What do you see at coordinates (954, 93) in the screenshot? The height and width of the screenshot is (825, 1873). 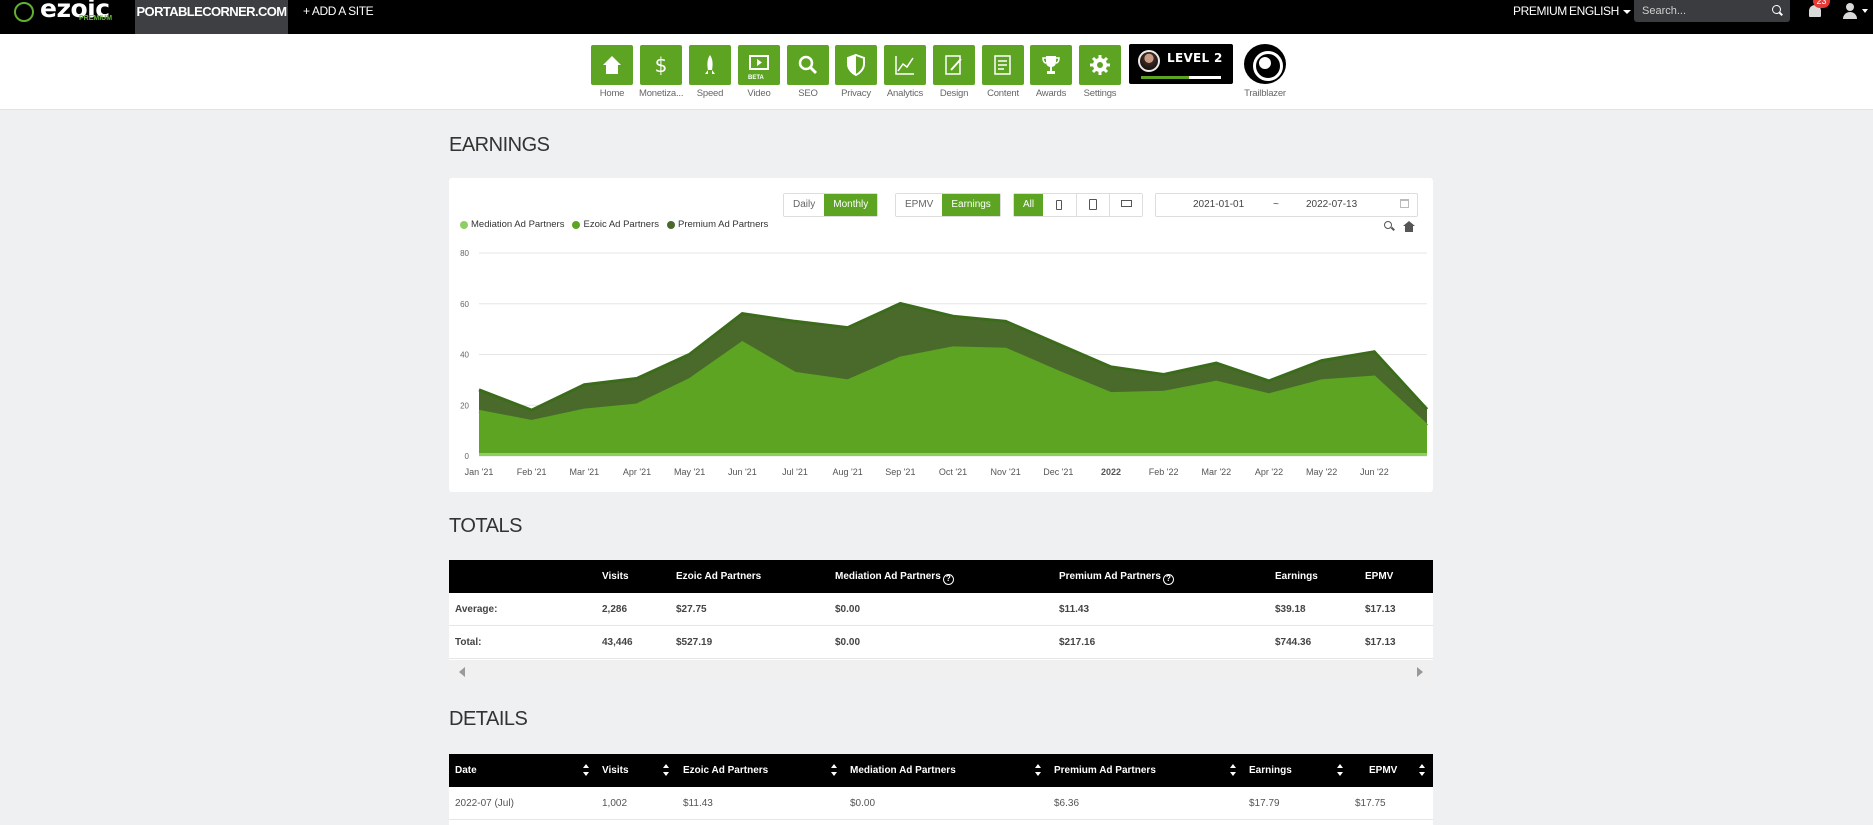 I see `nav-label: Design` at bounding box center [954, 93].